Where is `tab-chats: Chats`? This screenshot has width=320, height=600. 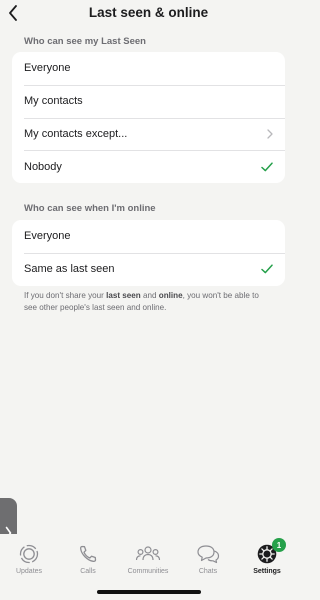 tab-chats: Chats is located at coordinates (208, 558).